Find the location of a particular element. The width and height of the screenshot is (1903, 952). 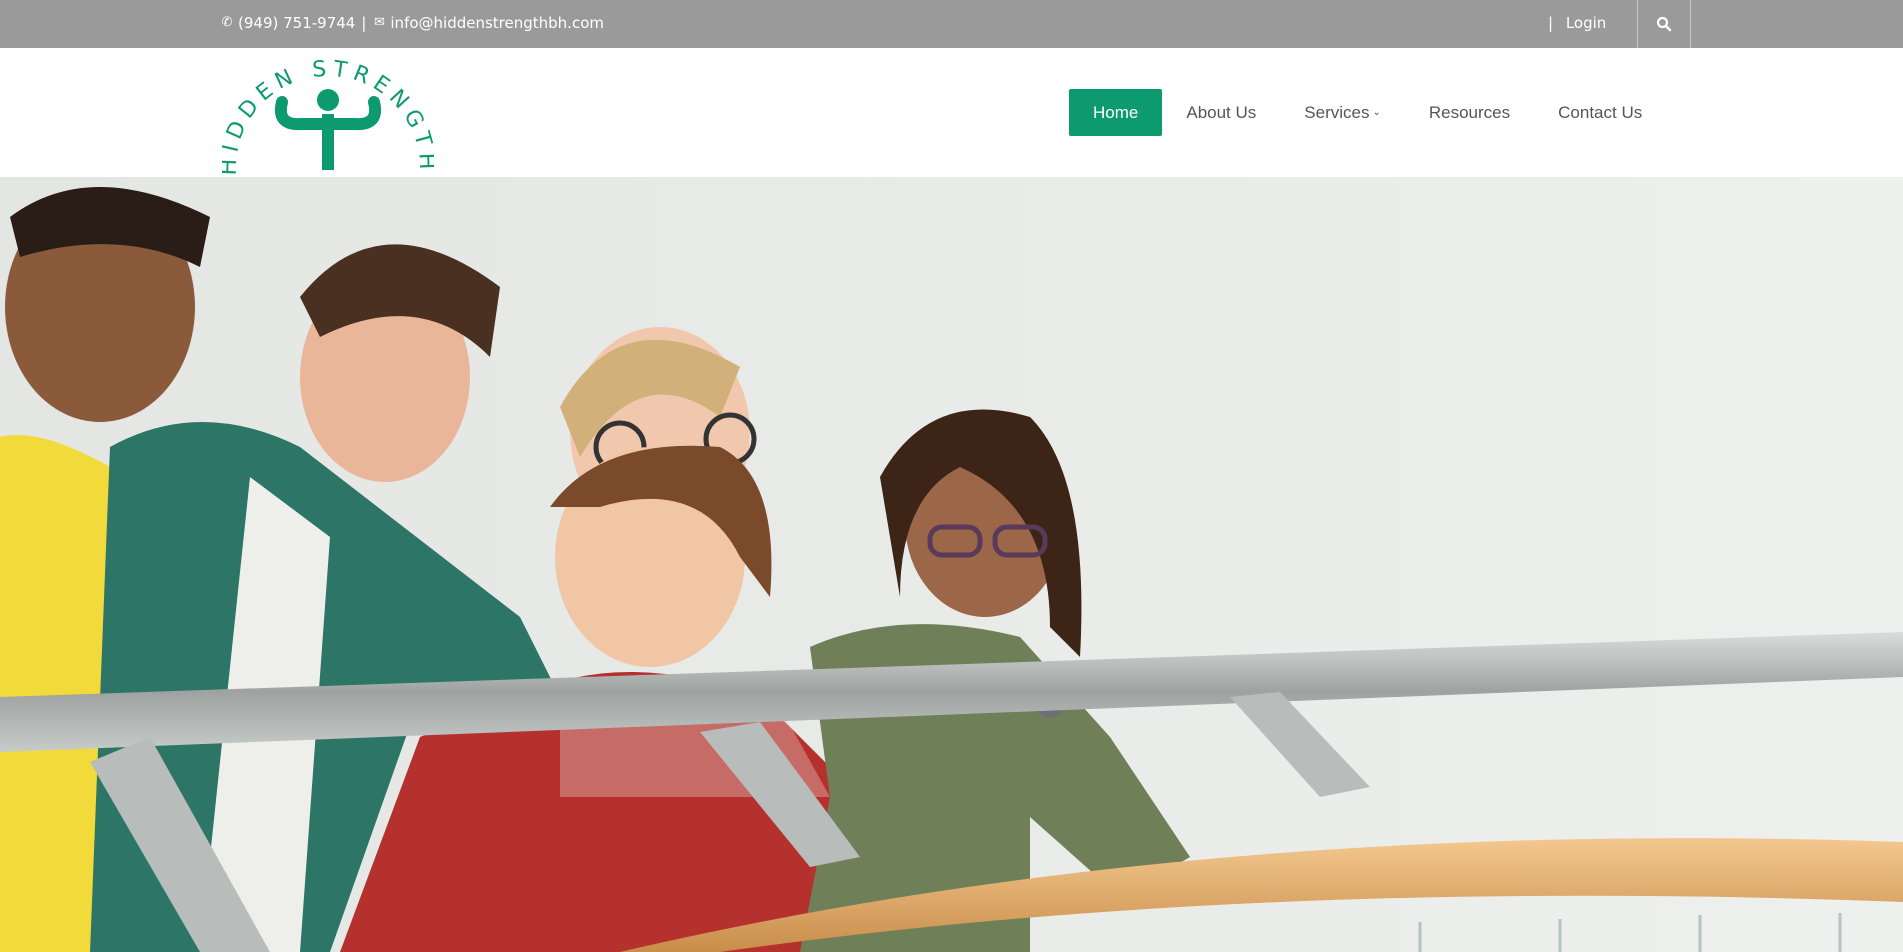

nav-contact-us: Contact Us is located at coordinates (1600, 112).